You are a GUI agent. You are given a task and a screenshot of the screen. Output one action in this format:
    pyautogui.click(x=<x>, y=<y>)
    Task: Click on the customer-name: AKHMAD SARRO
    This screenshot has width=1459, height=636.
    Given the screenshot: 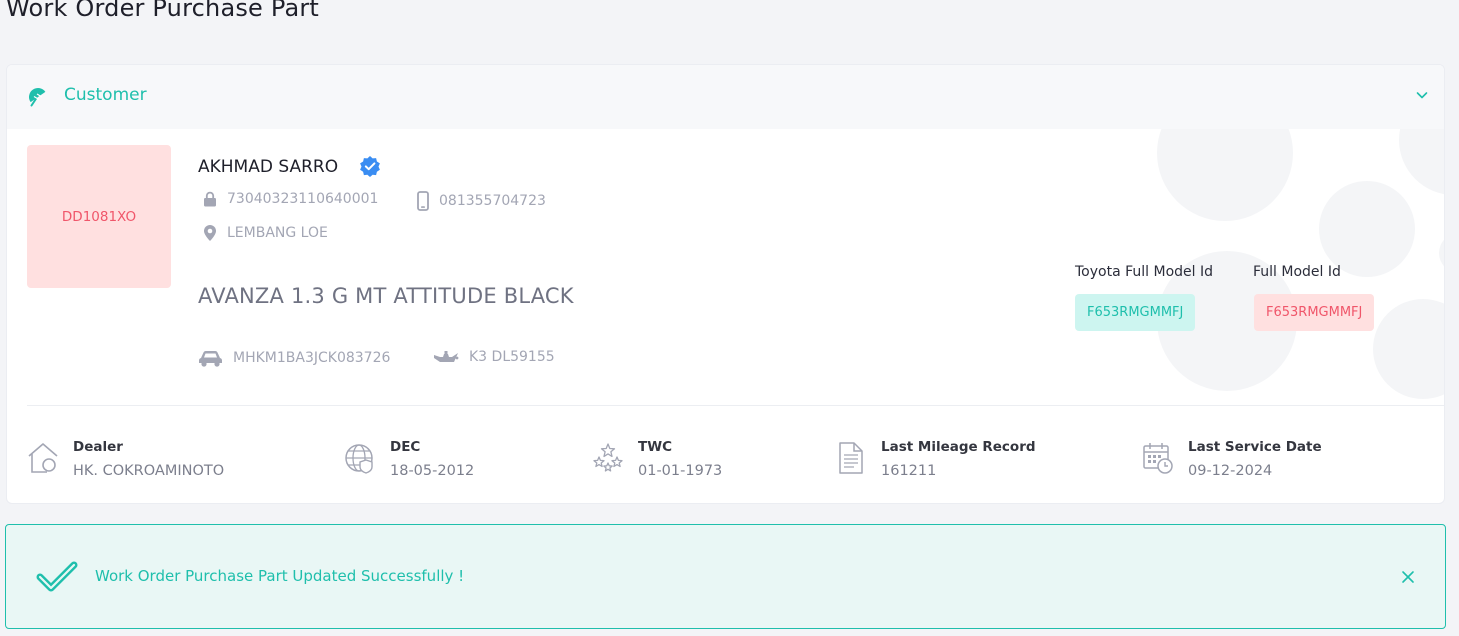 What is the action you would take?
    pyautogui.click(x=268, y=167)
    